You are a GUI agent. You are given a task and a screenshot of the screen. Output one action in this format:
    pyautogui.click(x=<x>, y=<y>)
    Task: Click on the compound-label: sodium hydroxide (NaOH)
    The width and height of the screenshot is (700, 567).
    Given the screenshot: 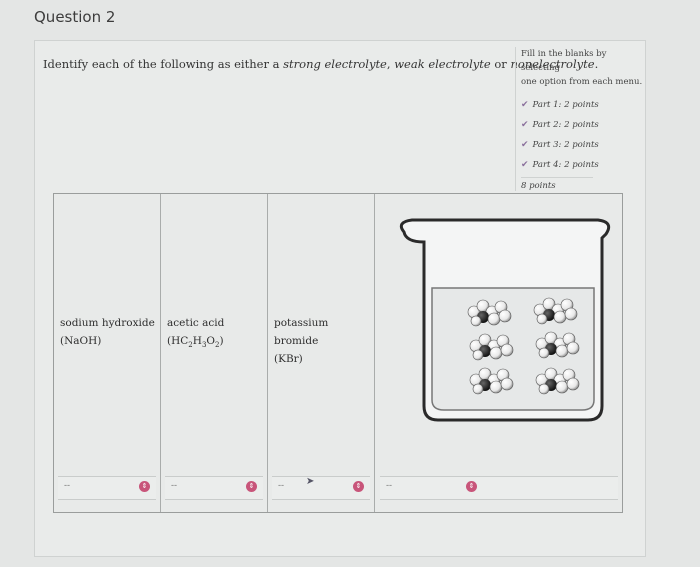 What is the action you would take?
    pyautogui.click(x=107, y=332)
    